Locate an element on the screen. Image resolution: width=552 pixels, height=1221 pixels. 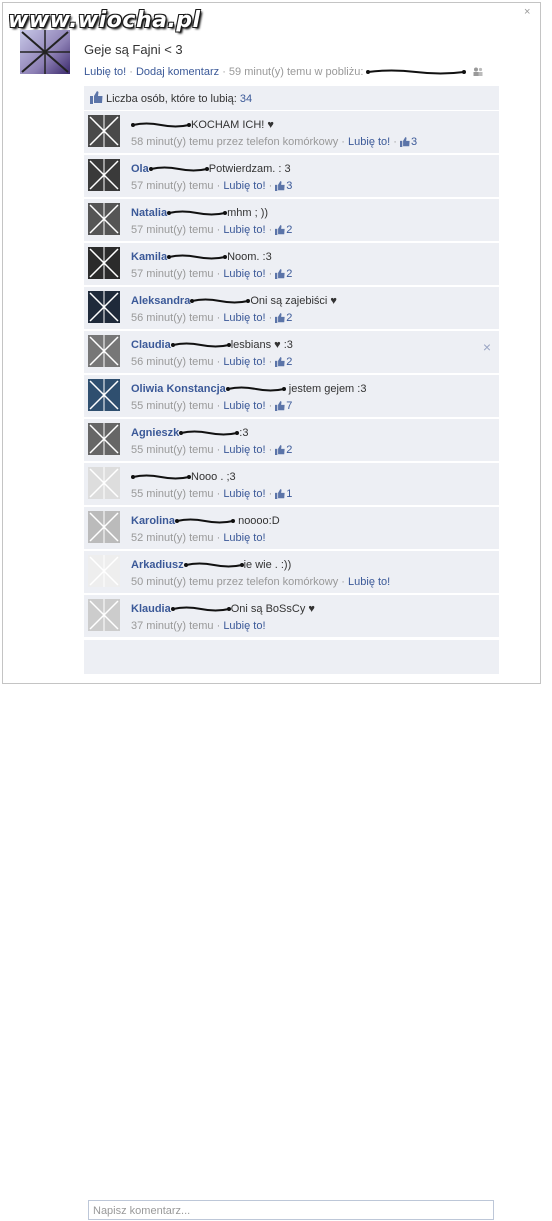
comment-like-count: 1 is located at coordinates (283, 494).